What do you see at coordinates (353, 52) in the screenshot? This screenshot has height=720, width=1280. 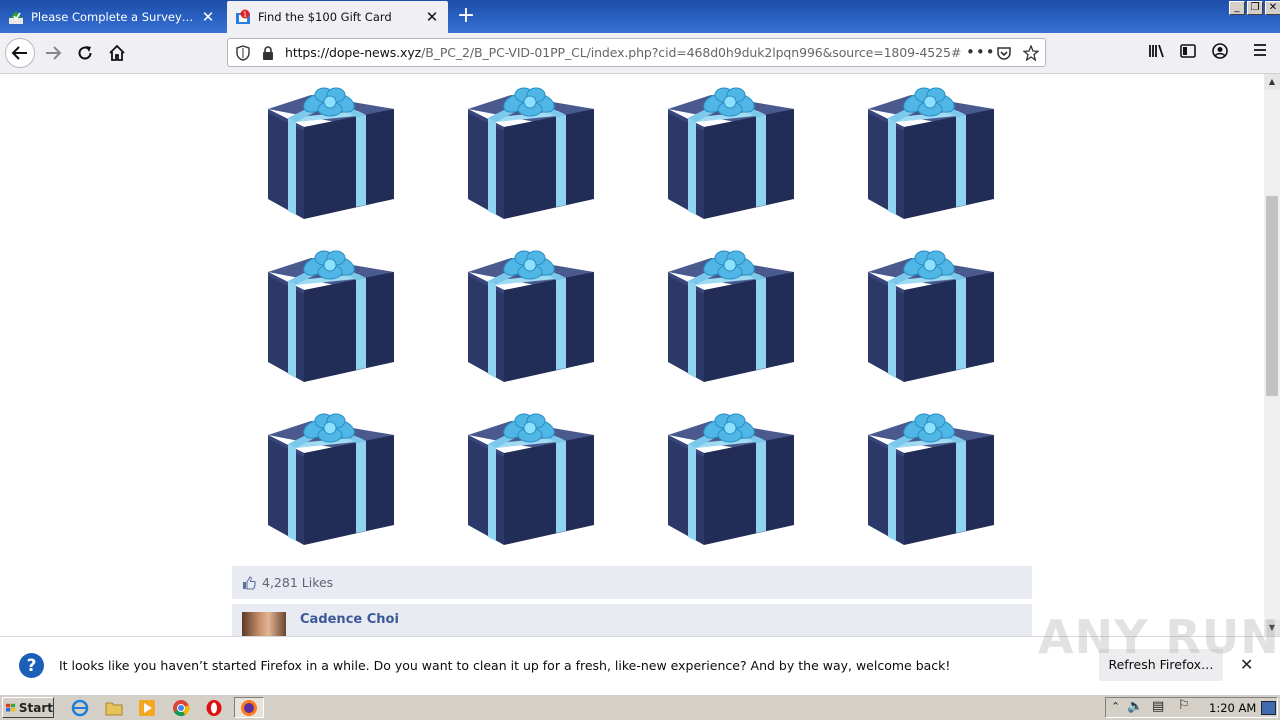 I see `url-host: https://dope-news.xyz` at bounding box center [353, 52].